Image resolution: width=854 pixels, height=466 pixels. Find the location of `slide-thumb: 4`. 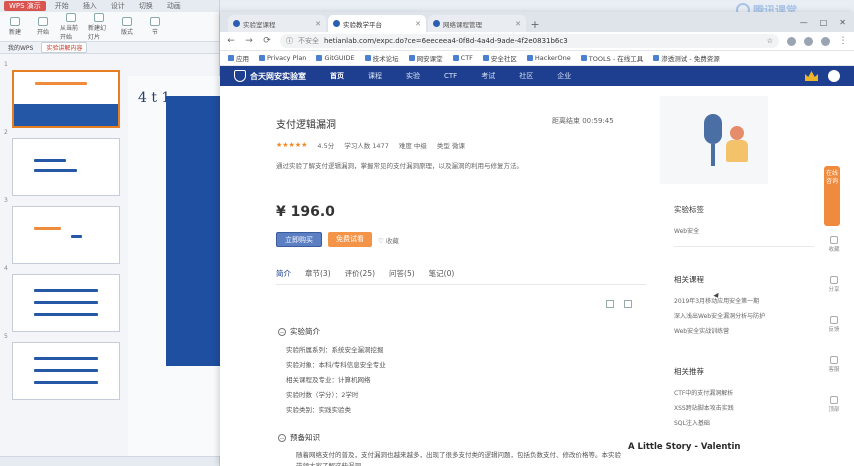

slide-thumb: 4 is located at coordinates (62, 298).